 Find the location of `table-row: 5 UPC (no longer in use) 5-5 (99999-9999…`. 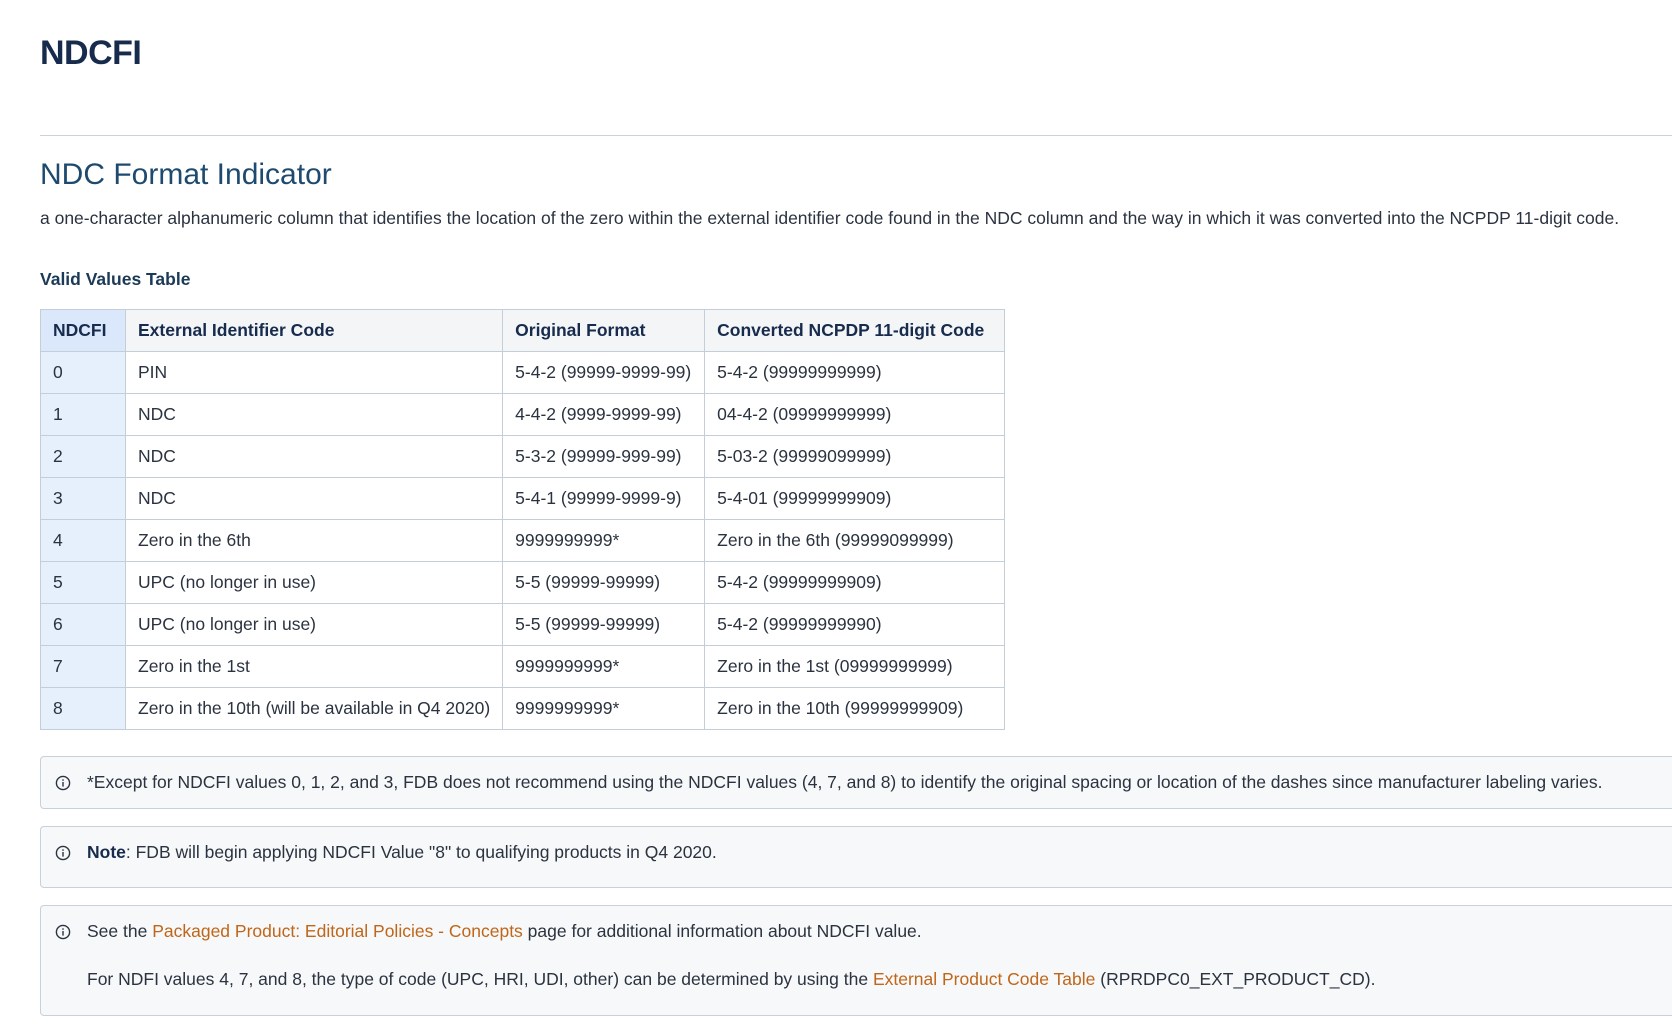

table-row: 5 UPC (no longer in use) 5-5 (99999-9999… is located at coordinates (523, 582).